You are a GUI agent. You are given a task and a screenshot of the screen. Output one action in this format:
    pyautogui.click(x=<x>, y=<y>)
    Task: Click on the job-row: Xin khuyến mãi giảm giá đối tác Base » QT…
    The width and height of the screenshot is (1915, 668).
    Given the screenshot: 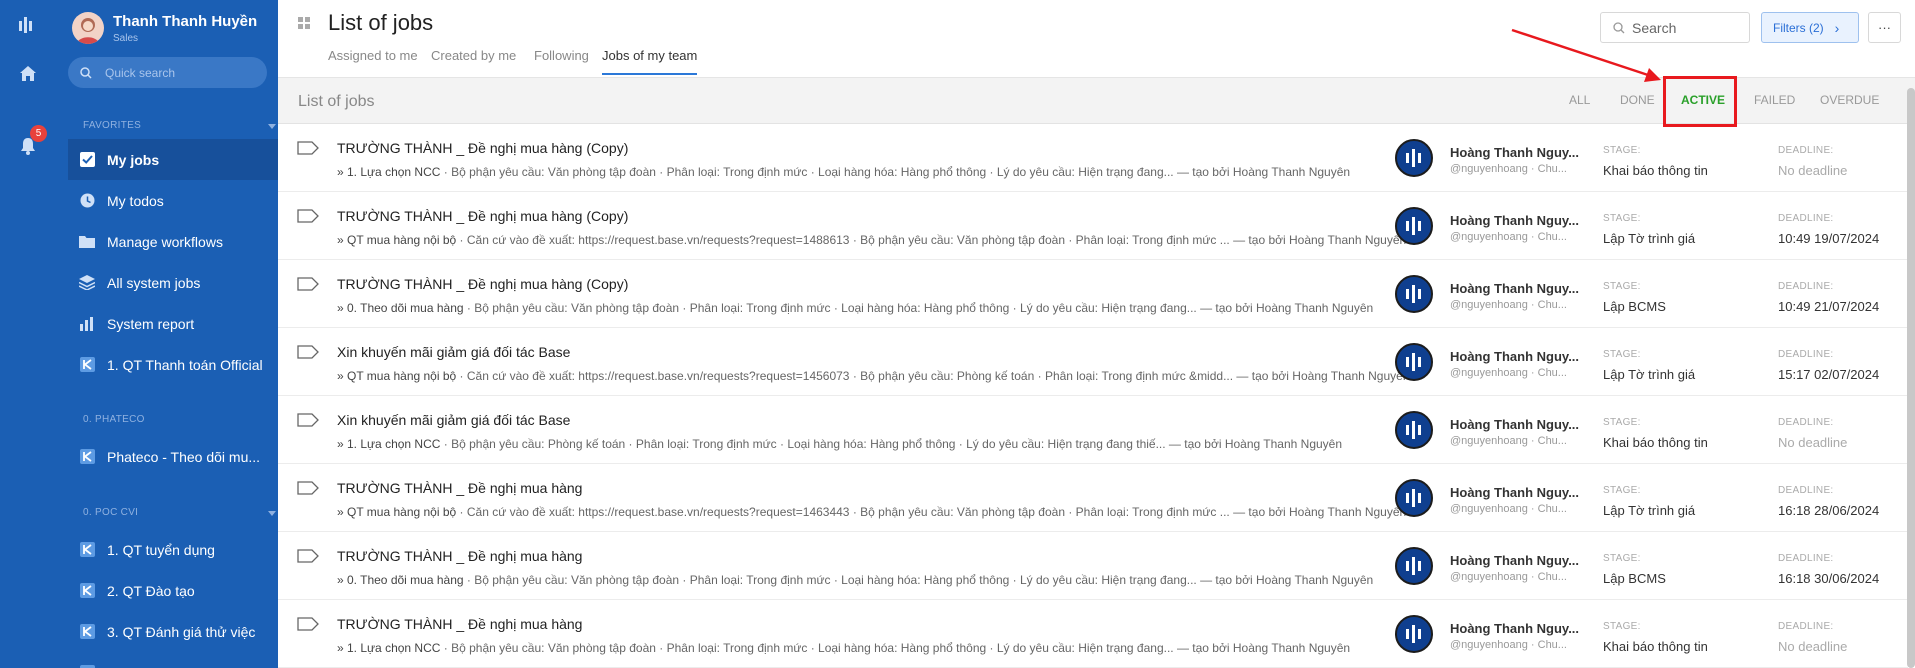 What is the action you would take?
    pyautogui.click(x=1093, y=362)
    